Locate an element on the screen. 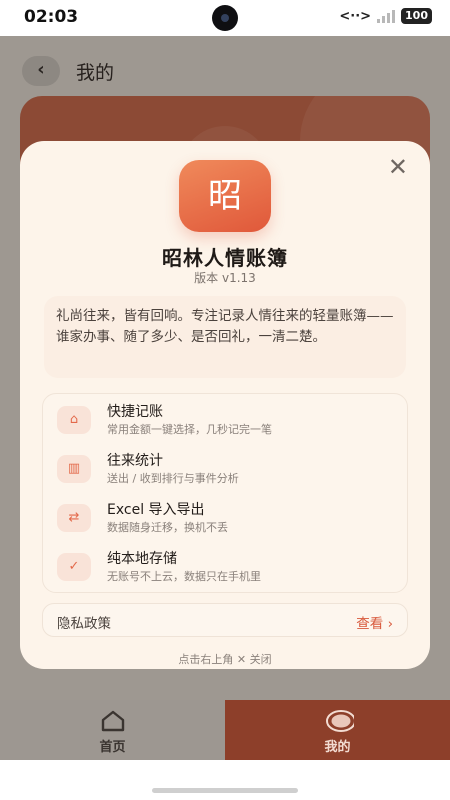  swap-icon: ⇄ is located at coordinates (74, 518).